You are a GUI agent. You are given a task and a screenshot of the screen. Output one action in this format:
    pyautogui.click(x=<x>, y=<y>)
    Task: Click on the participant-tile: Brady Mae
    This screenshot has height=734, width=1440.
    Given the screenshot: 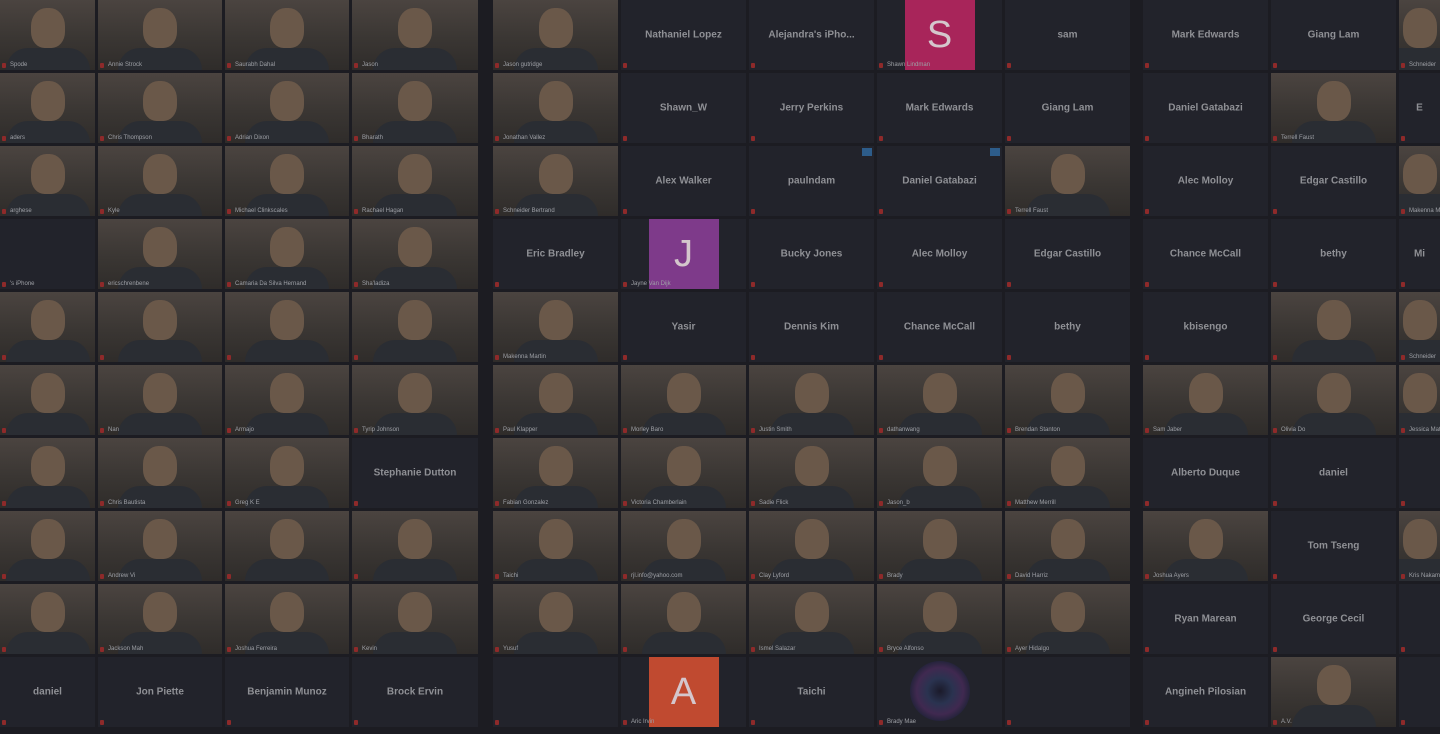 What is the action you would take?
    pyautogui.click(x=939, y=692)
    